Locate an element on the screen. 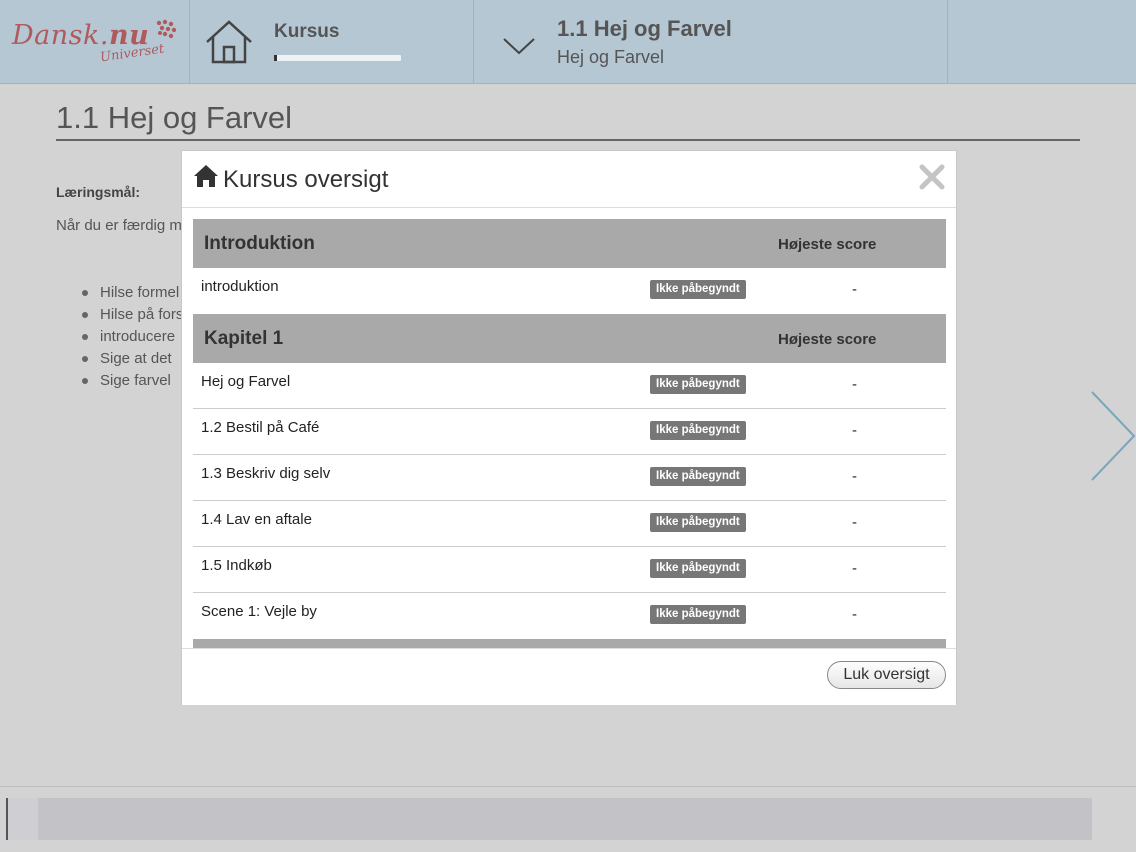 The height and width of the screenshot is (852, 1136). course-label: Kursus is located at coordinates (307, 31).